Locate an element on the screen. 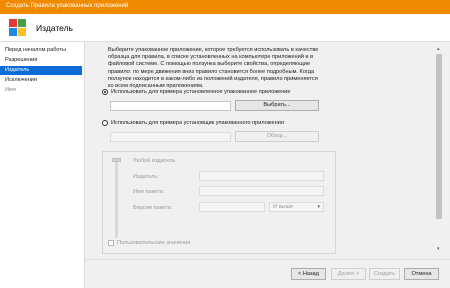  scrollbar-thumb is located at coordinates (439, 136).